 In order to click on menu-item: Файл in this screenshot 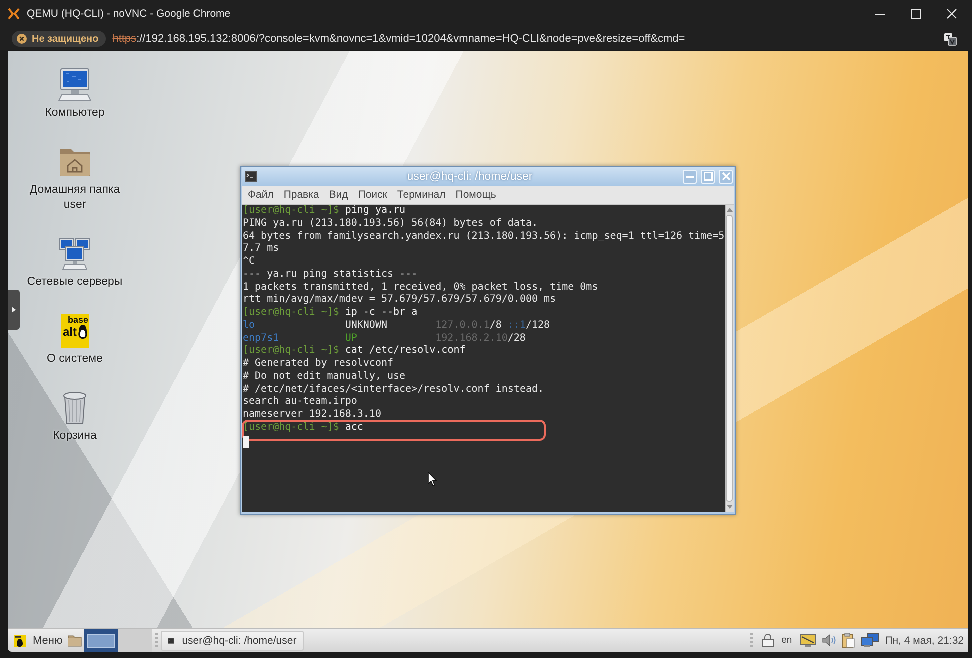, I will do `click(261, 195)`.